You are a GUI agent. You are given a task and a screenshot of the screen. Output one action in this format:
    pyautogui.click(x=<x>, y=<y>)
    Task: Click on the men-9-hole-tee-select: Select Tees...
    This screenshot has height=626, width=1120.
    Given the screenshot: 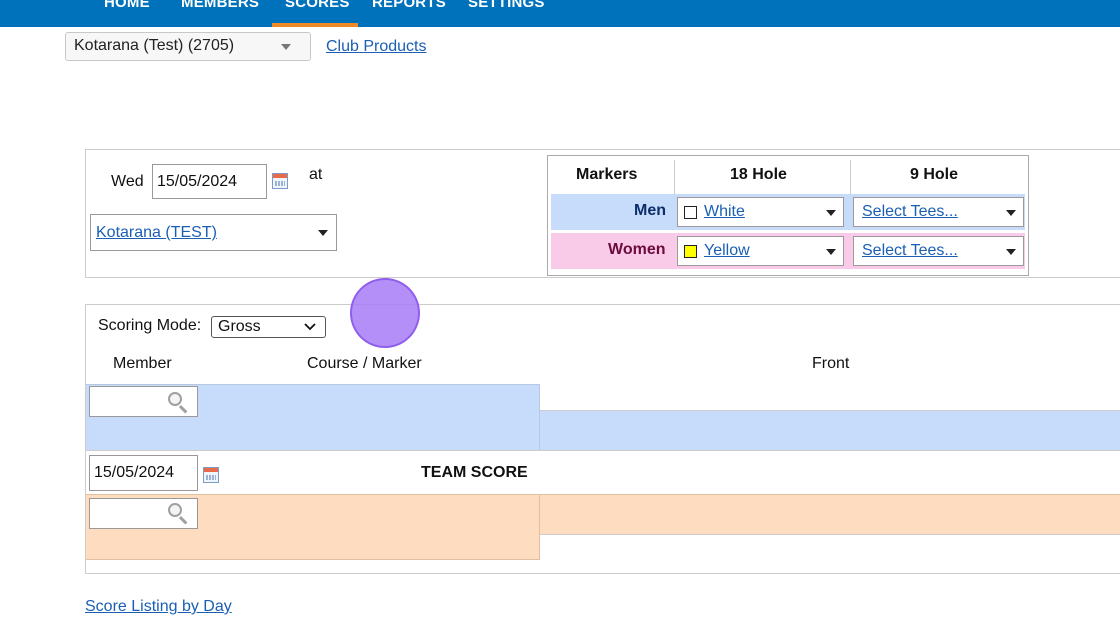 What is the action you would take?
    pyautogui.click(x=938, y=212)
    